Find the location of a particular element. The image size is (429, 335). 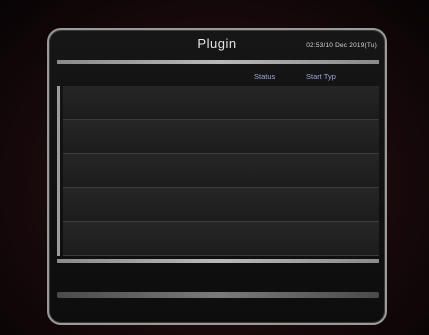

table-header: Status Start Typ is located at coordinates (218, 77).